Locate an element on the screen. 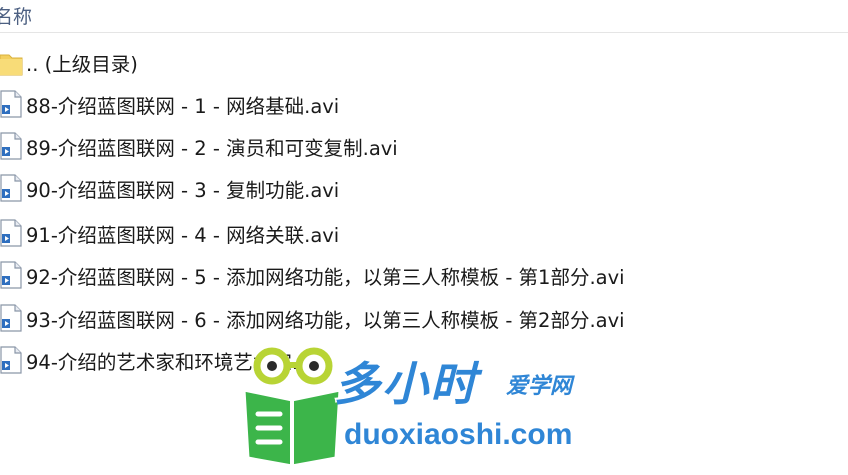 This screenshot has width=848, height=475. file-name: 89-介绍蓝图联网 - 2 - 演员和可变复制.avi is located at coordinates (212, 148).